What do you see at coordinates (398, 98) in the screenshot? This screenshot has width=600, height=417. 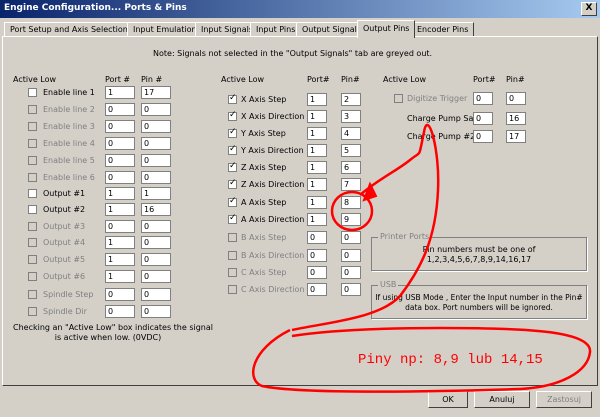 I see `col3-row-active-low-checkbox` at bounding box center [398, 98].